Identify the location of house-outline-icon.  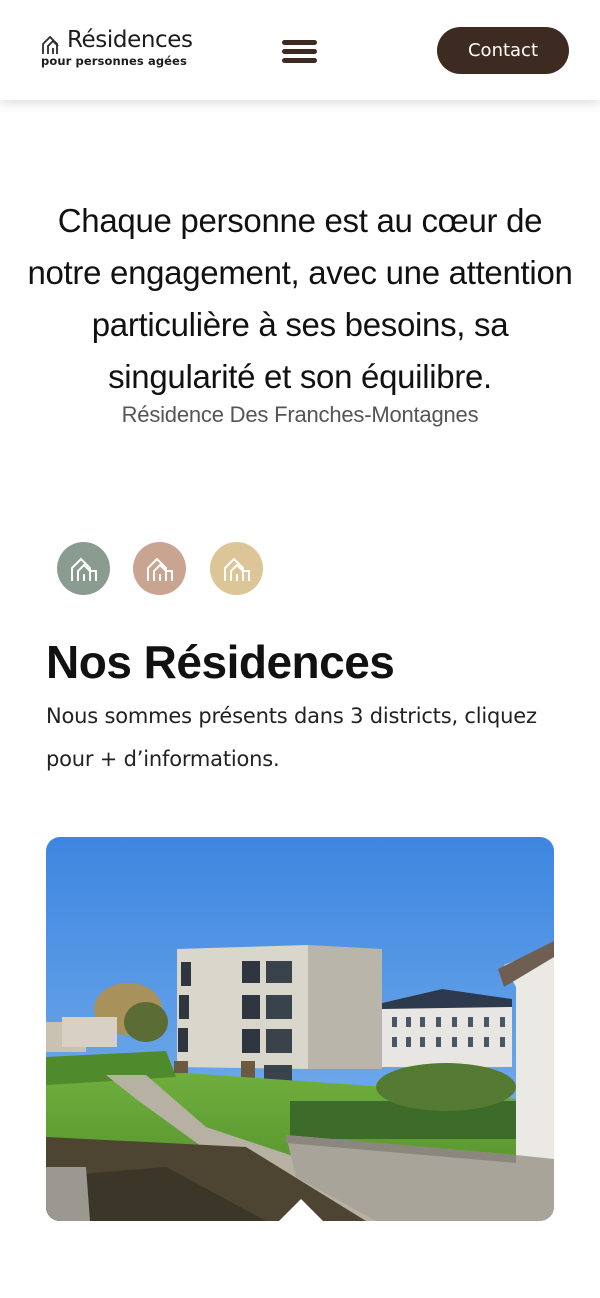
(50, 44).